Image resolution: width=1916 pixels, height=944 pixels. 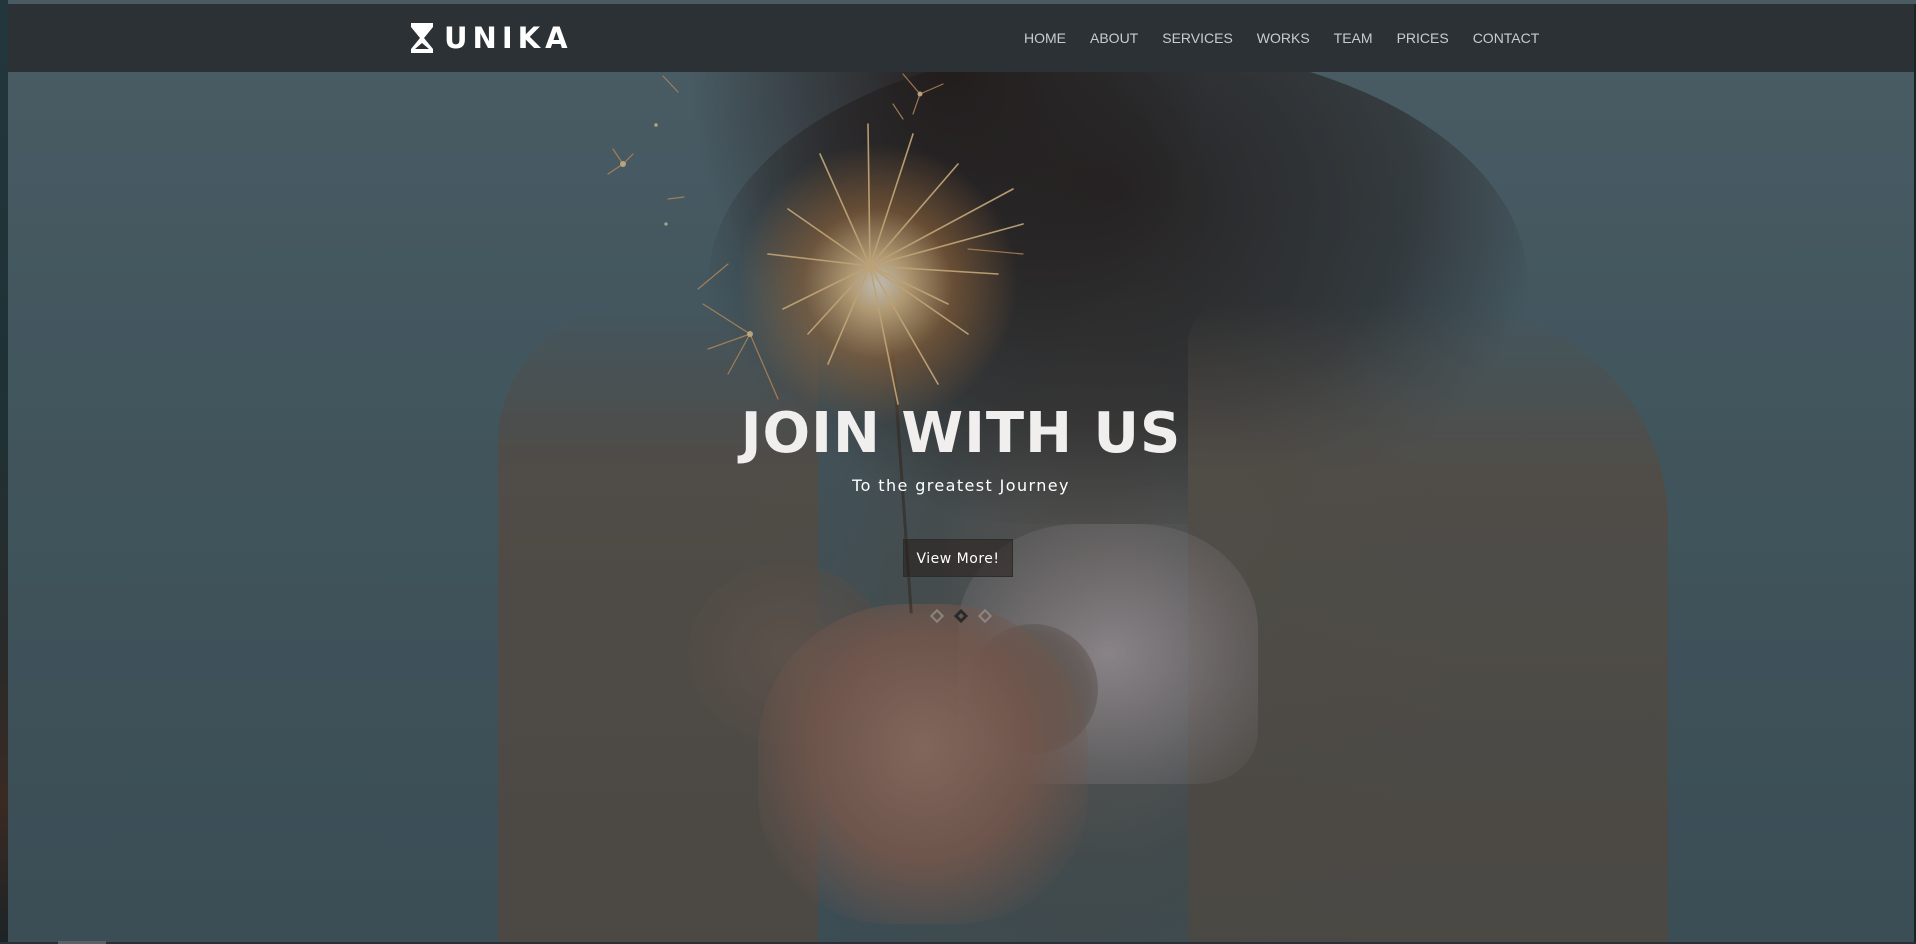 I want to click on hero-title: JOIN WITH US, so click(x=961, y=433).